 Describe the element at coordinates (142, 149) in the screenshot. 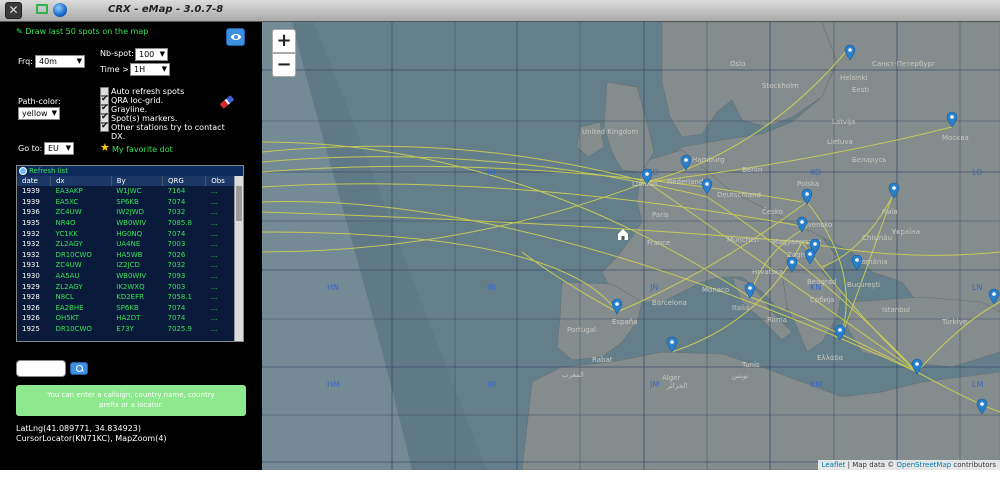

I see `favorite-dot-link: My favorite dot` at that location.